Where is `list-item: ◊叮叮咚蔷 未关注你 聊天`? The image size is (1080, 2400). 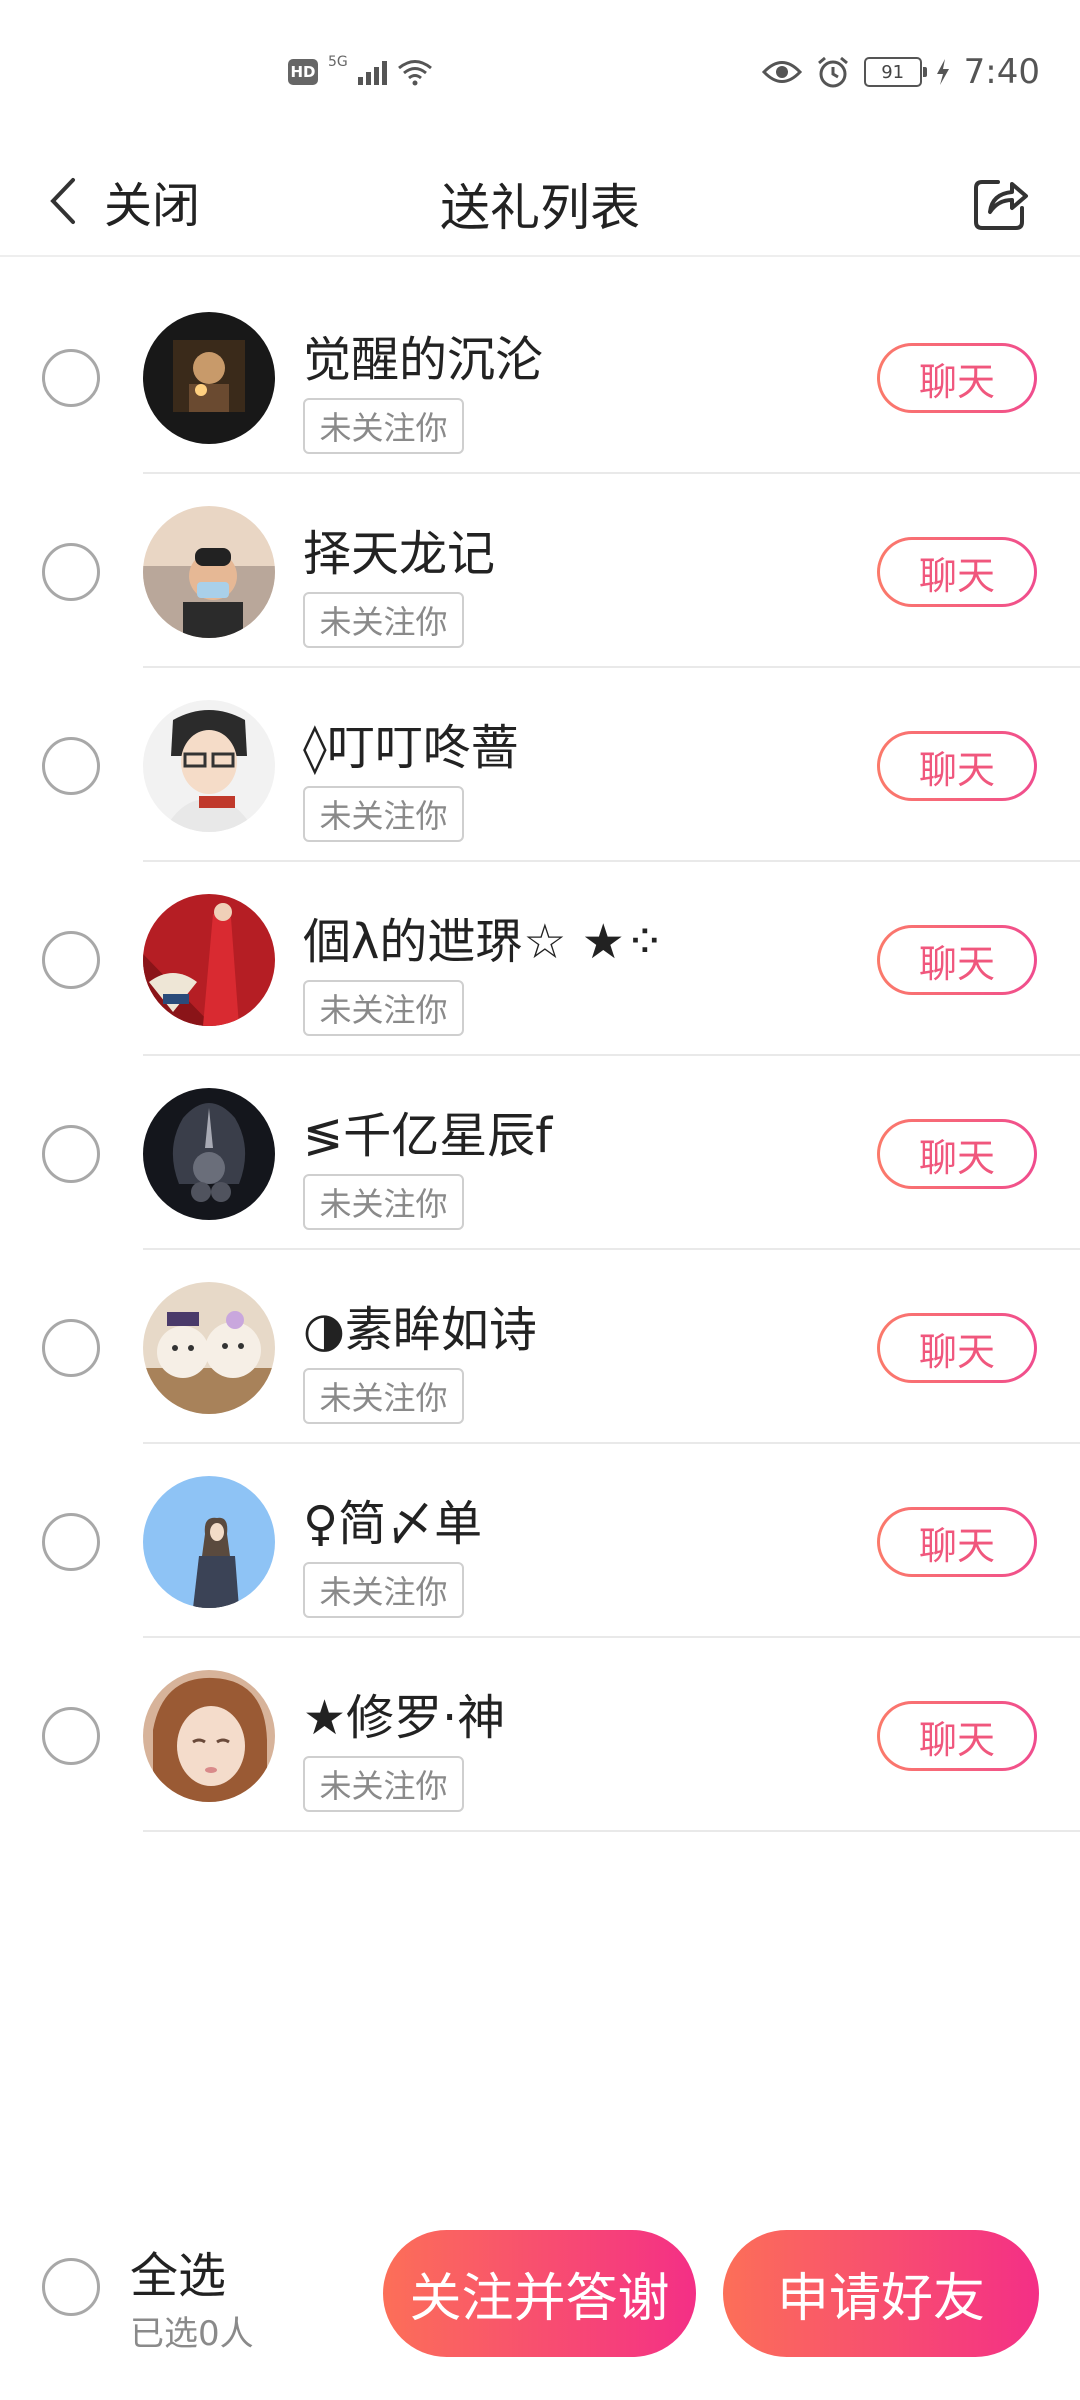
list-item: ◊叮叮咚蔷 未关注你 聊天 is located at coordinates (540, 765).